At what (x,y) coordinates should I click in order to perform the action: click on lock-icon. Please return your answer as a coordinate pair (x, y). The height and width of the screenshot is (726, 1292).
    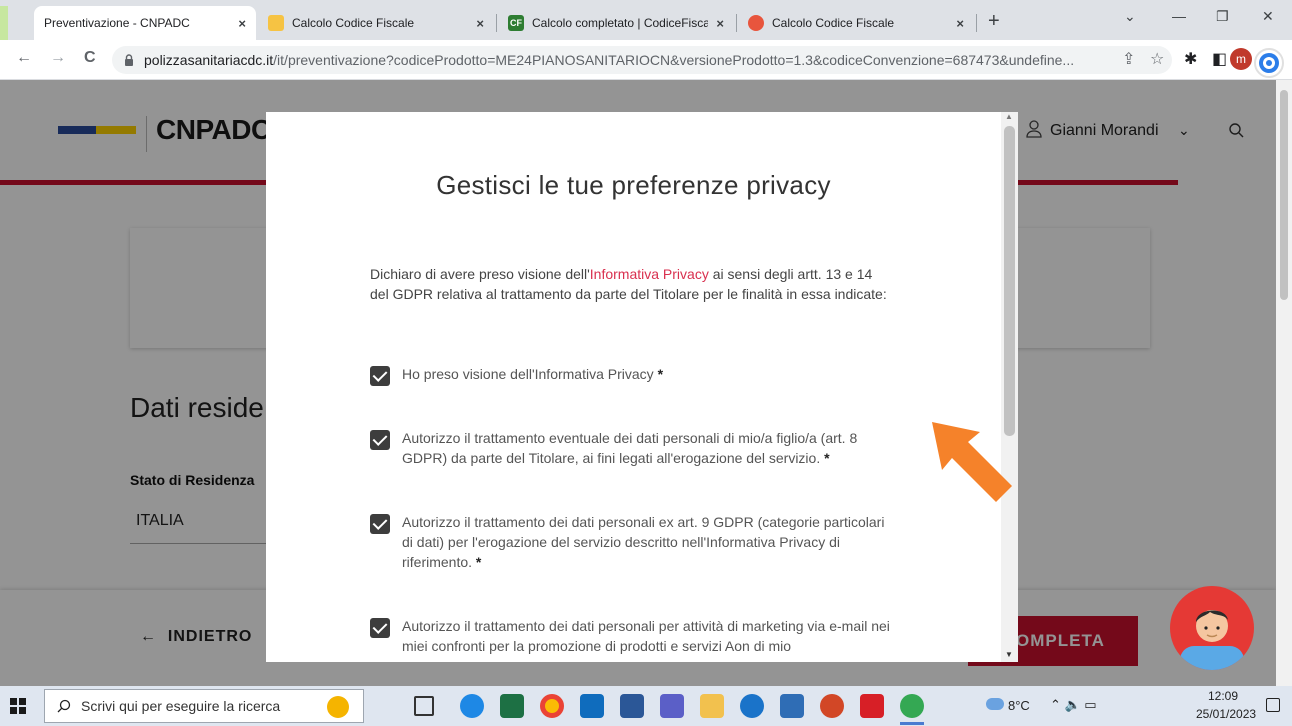
    Looking at the image, I should click on (129, 60).